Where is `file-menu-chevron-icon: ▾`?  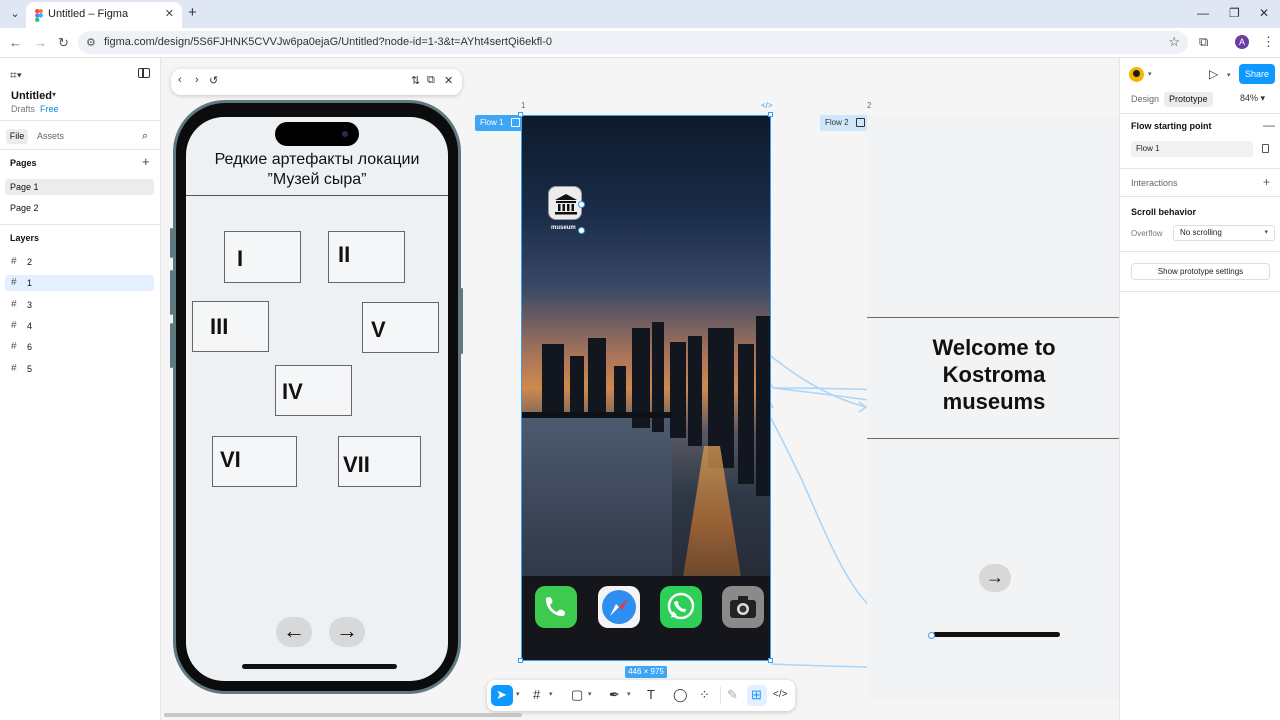
file-menu-chevron-icon: ▾ is located at coordinates (54, 94).